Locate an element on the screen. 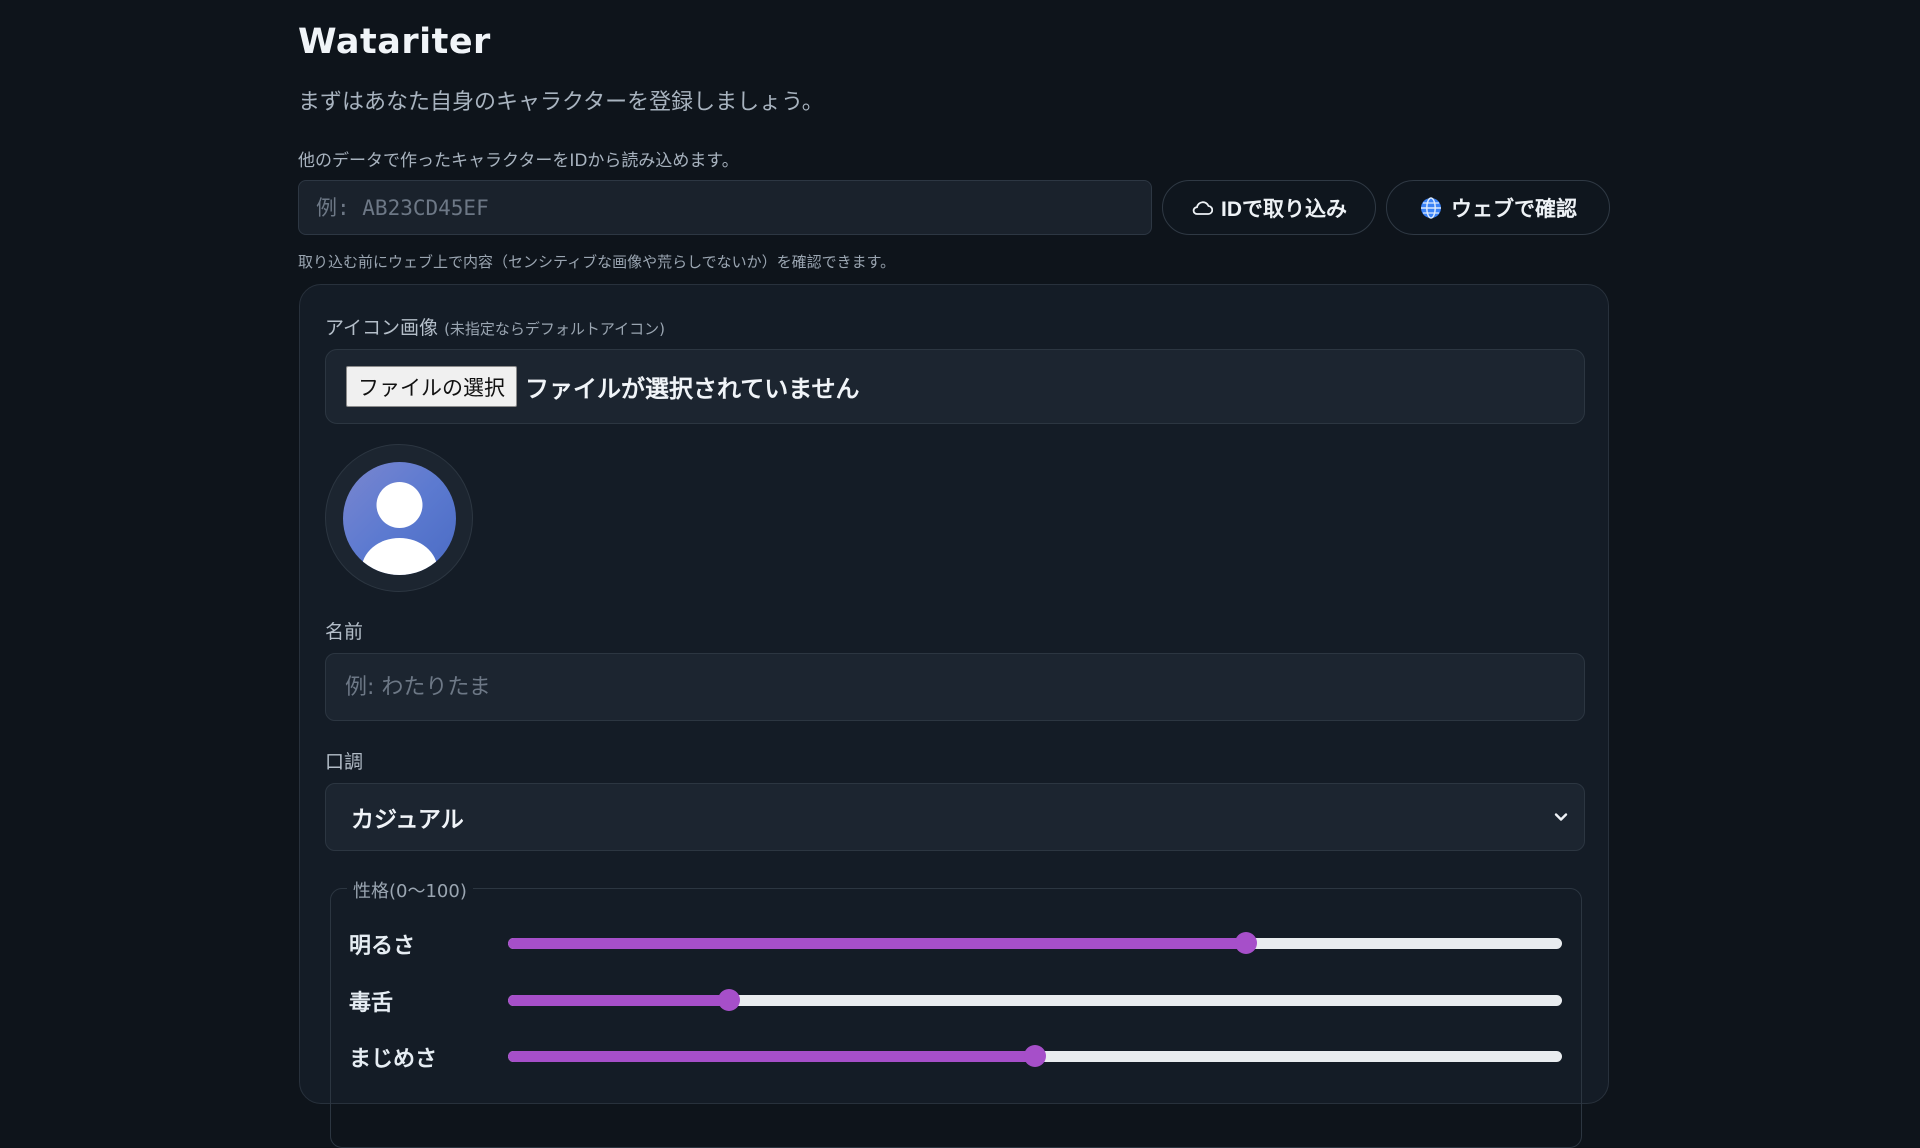  tone-label: 口調 is located at coordinates (344, 762).